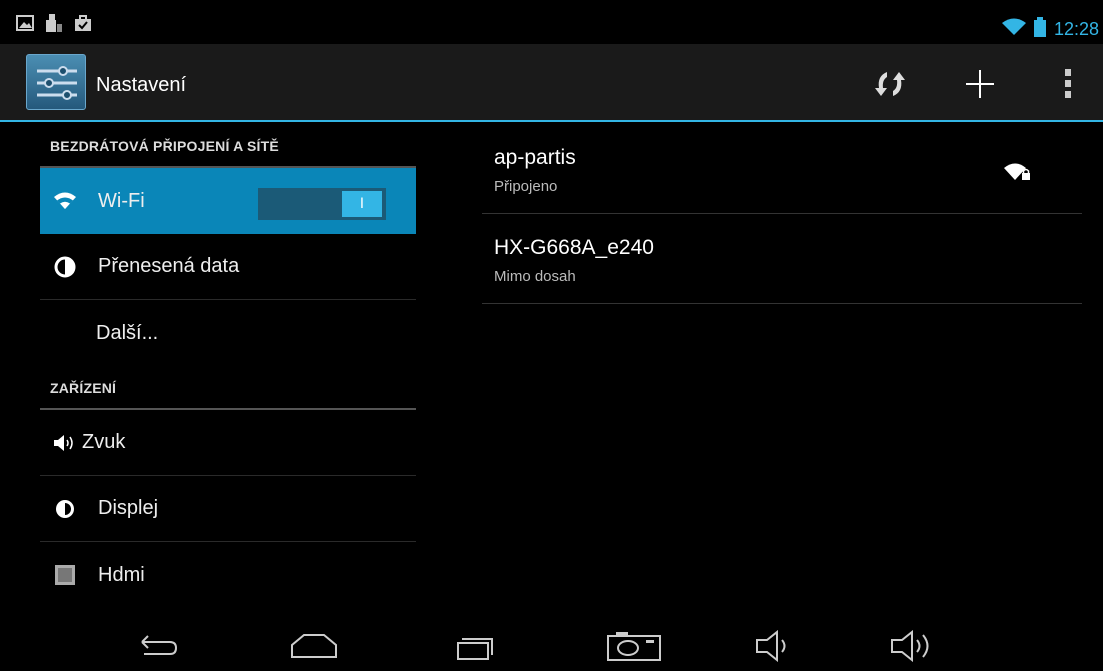  Describe the element at coordinates (156, 646) in the screenshot. I see `back-icon` at that location.